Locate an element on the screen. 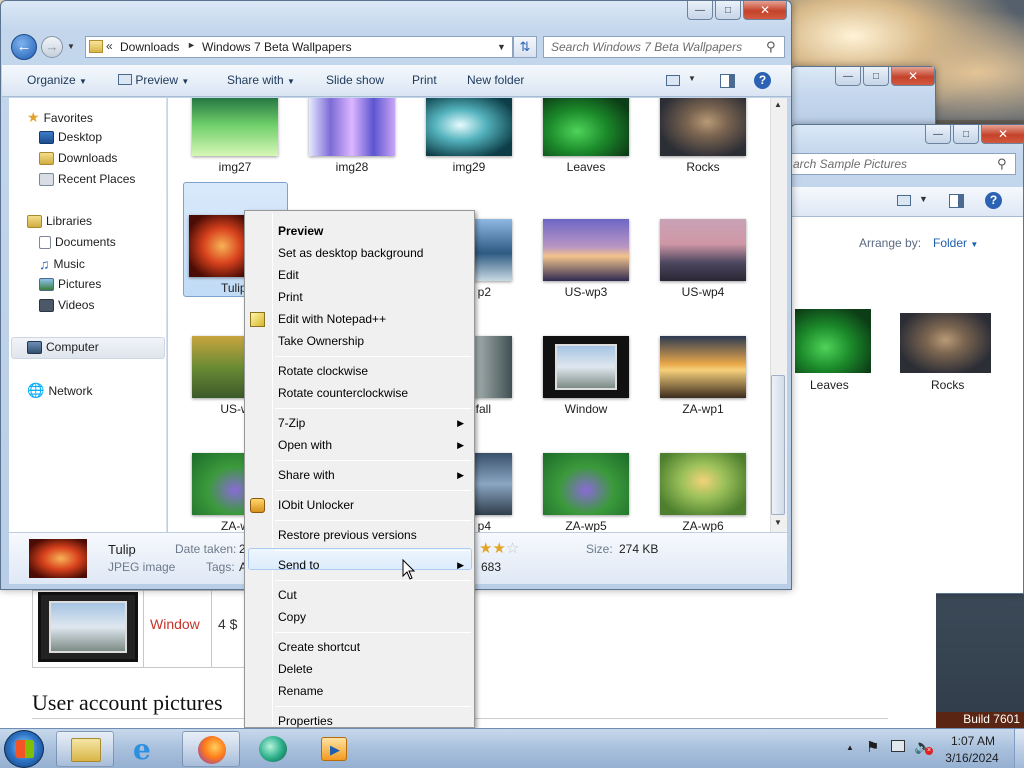 The width and height of the screenshot is (1024, 768). preview-button: Preview ▼ is located at coordinates (153, 80).